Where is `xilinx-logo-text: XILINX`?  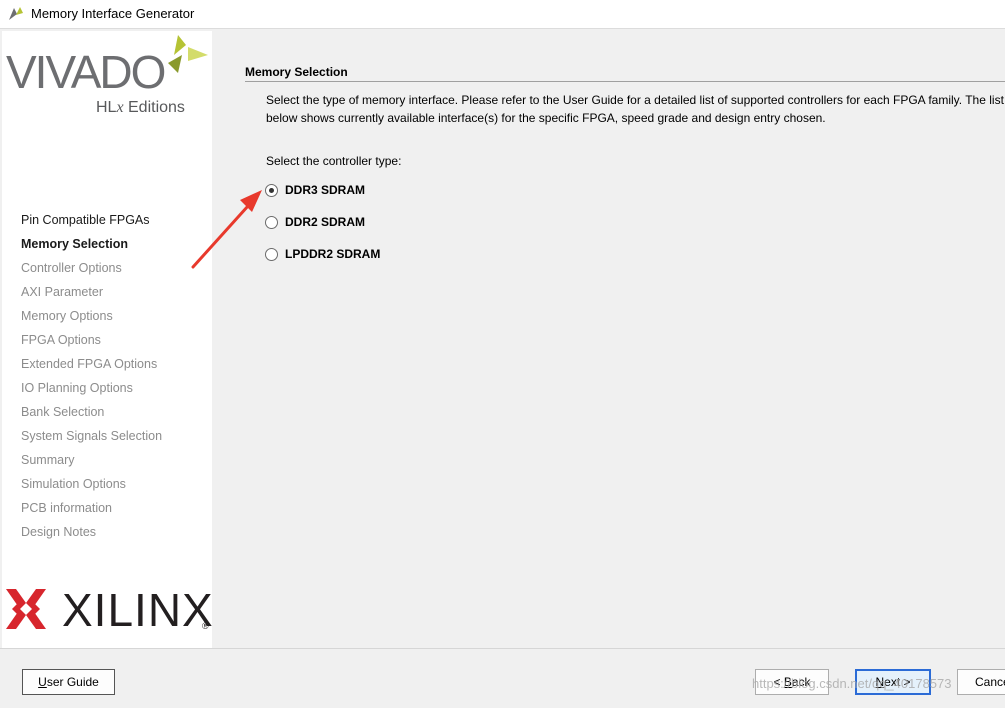
xilinx-logo-text: XILINX is located at coordinates (138, 610).